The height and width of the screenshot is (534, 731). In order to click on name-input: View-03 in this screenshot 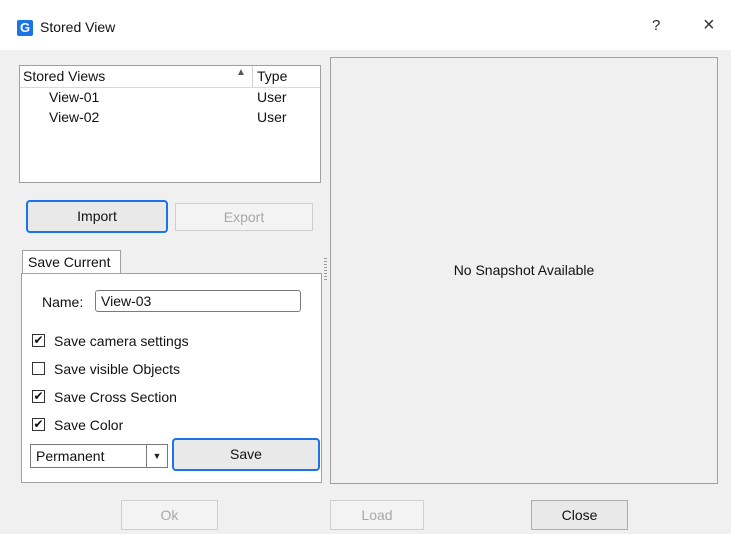, I will do `click(198, 301)`.